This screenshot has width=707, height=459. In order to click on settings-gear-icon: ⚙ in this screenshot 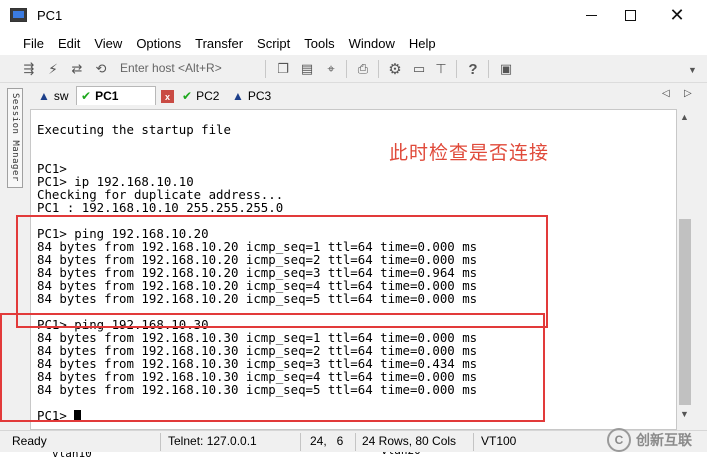, I will do `click(395, 69)`.